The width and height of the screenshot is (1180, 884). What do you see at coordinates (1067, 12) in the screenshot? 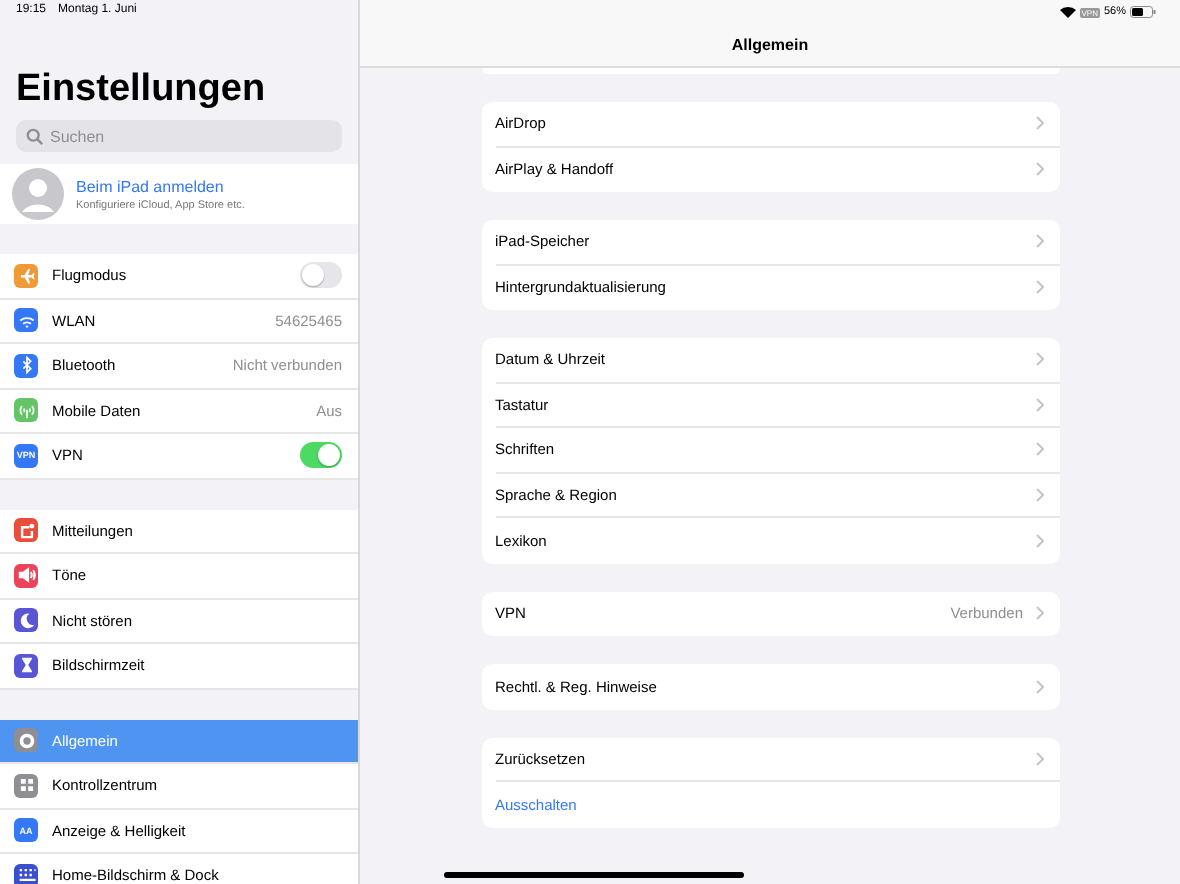
I see `wifi-icon` at bounding box center [1067, 12].